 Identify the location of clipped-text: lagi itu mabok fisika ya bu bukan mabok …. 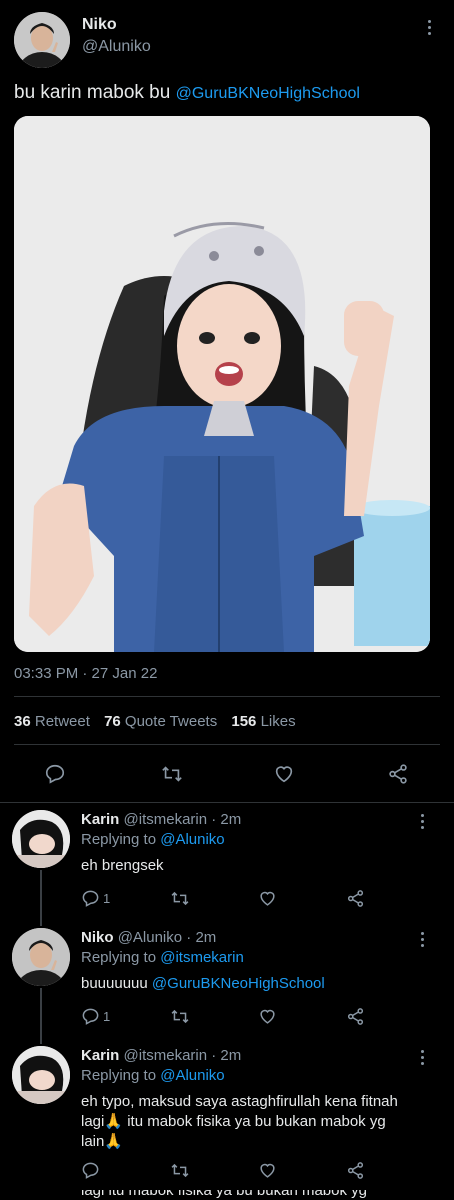
(224, 1194).